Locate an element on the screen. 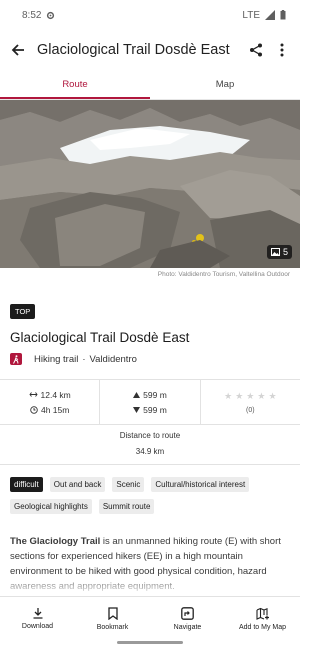 This screenshot has height=650, width=320. bookmark-icon is located at coordinates (112, 613).